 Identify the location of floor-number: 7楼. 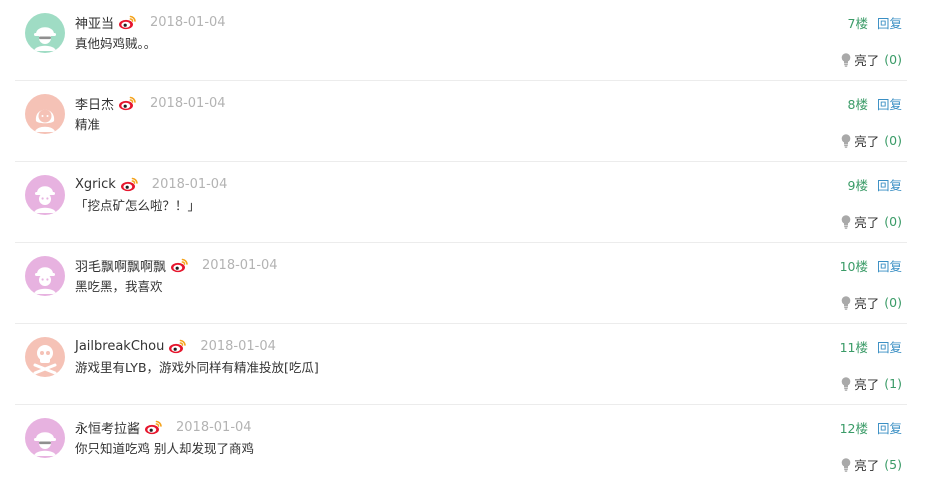
(857, 23).